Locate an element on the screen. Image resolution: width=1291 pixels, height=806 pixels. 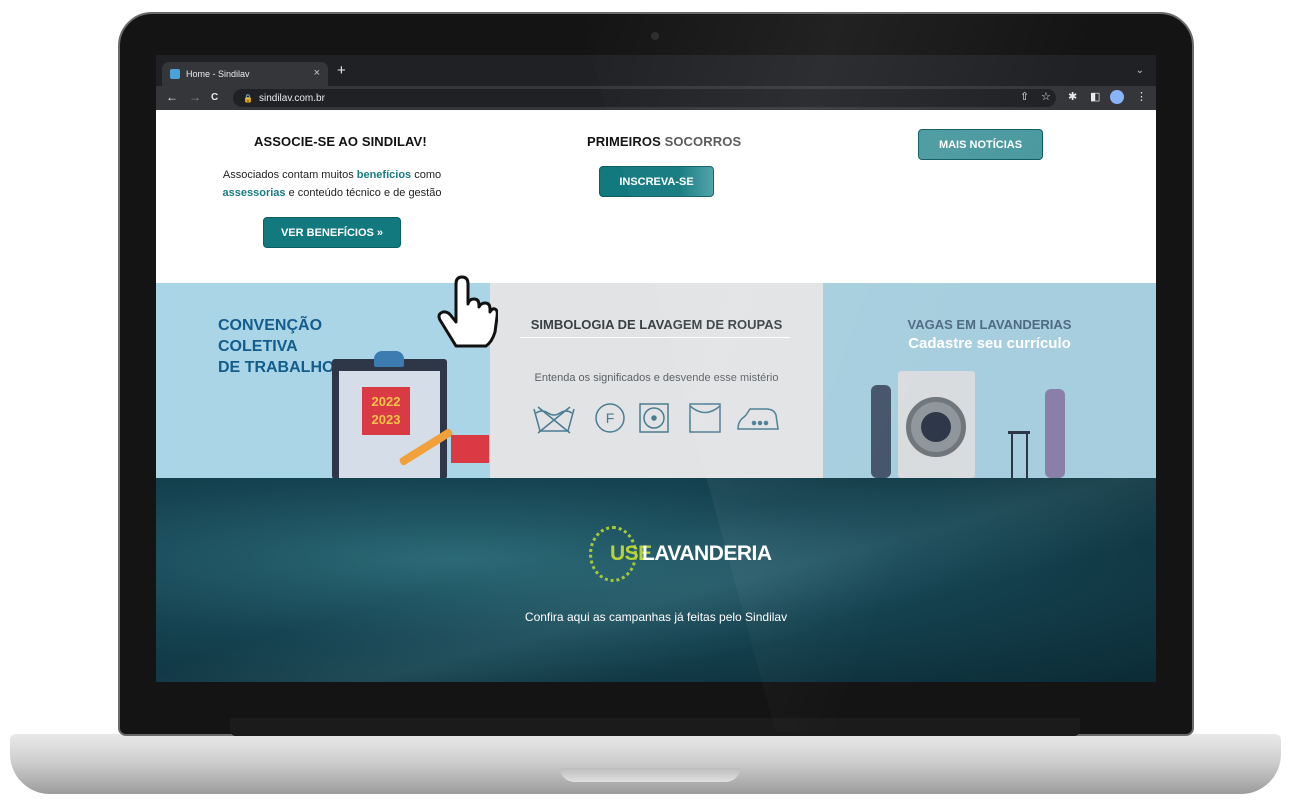
camera-icon is located at coordinates (655, 36).